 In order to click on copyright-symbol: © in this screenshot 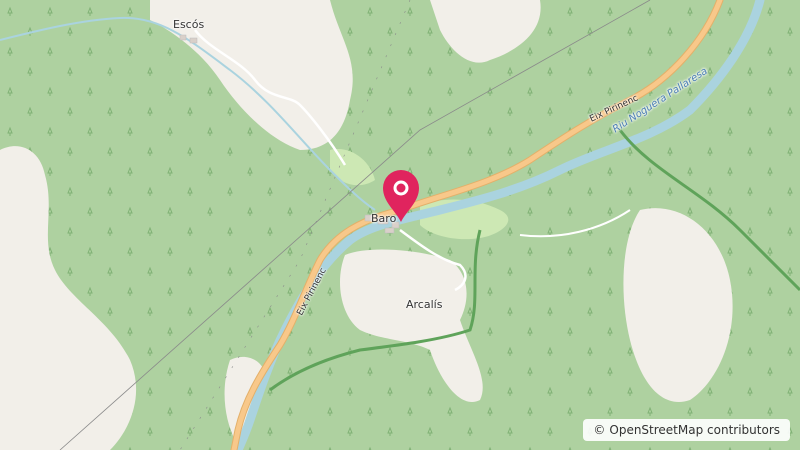, I will do `click(599, 430)`.